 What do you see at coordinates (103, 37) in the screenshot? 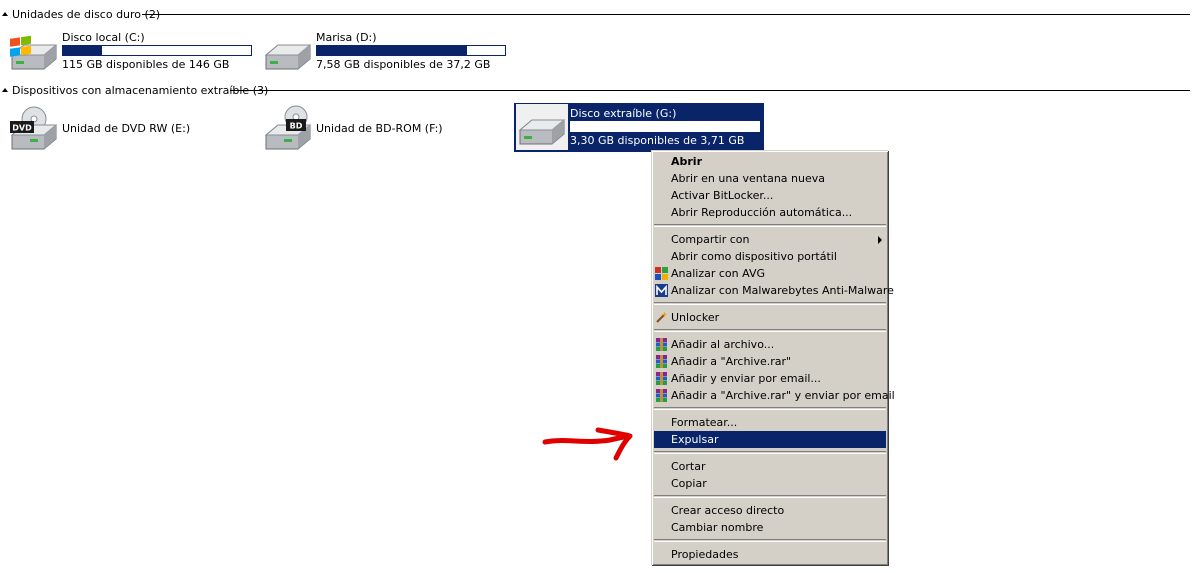
I see `drive-name: Disco local (C:)` at bounding box center [103, 37].